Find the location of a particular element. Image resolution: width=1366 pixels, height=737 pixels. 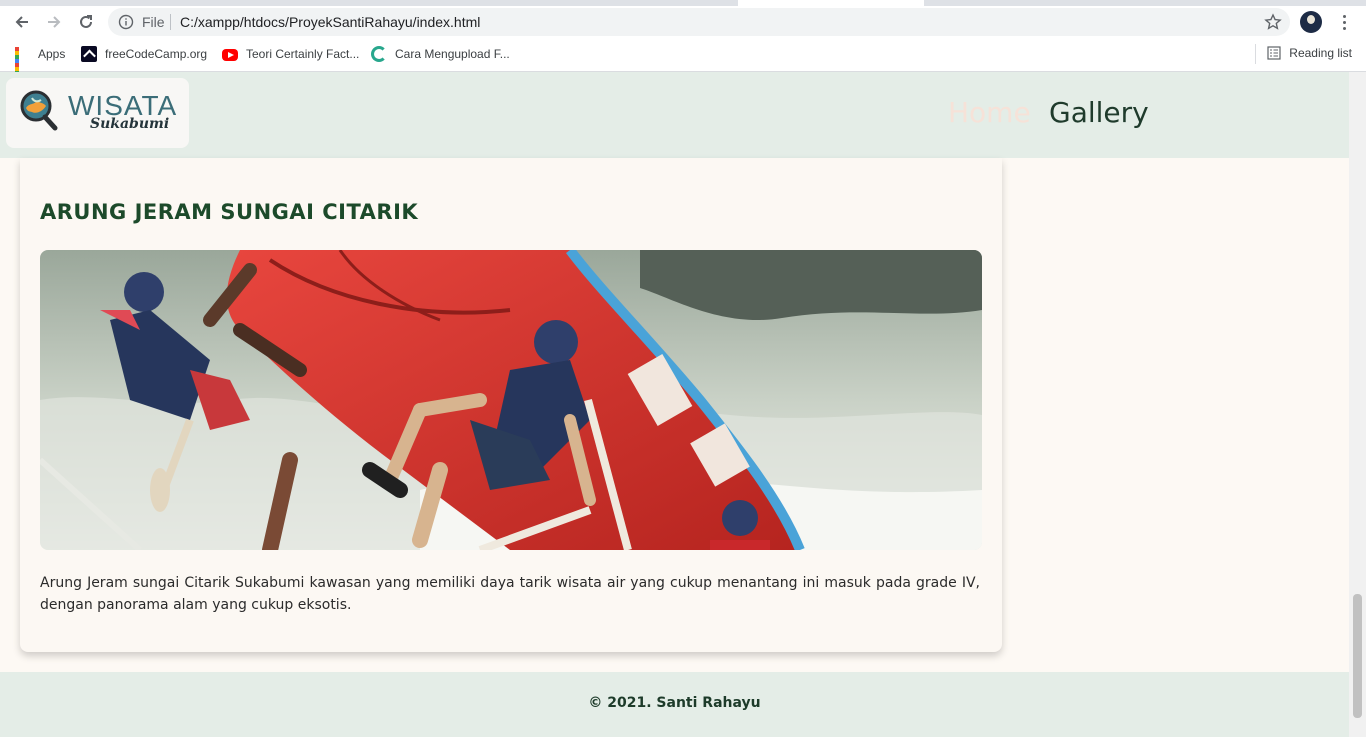

reload-icon is located at coordinates (86, 22).